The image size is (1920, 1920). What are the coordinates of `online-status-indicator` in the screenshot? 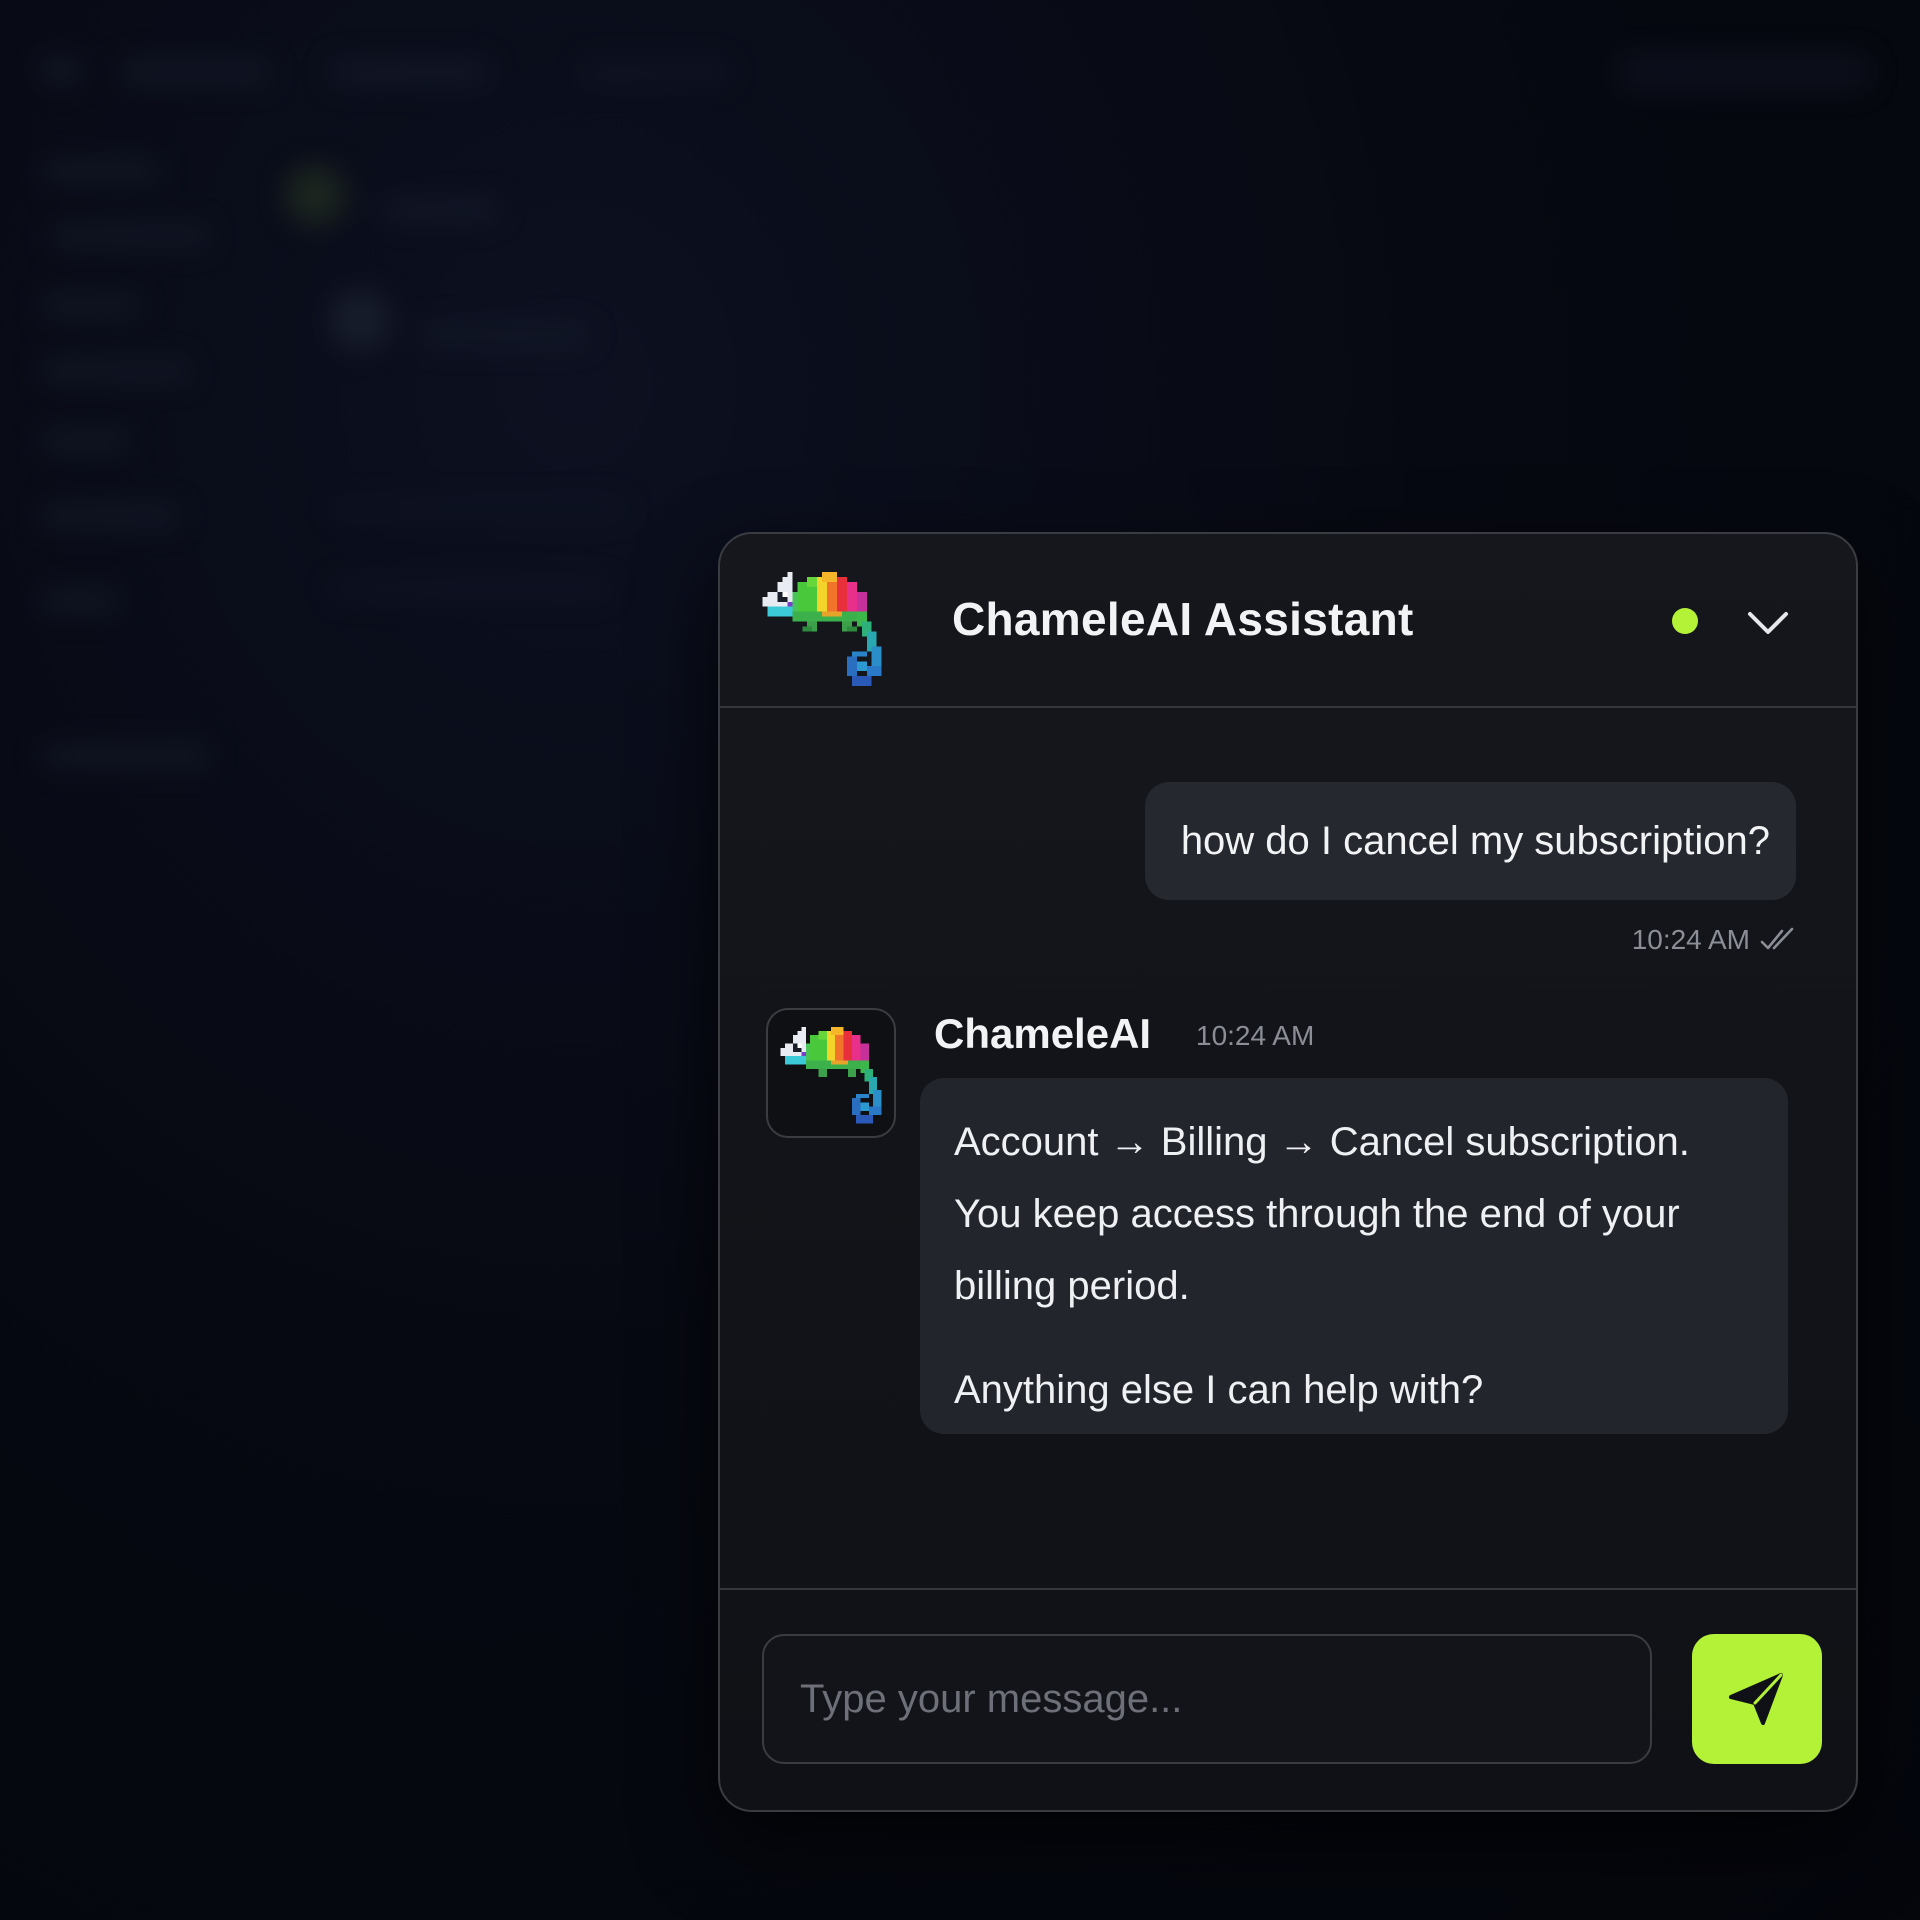 It's located at (1685, 621).